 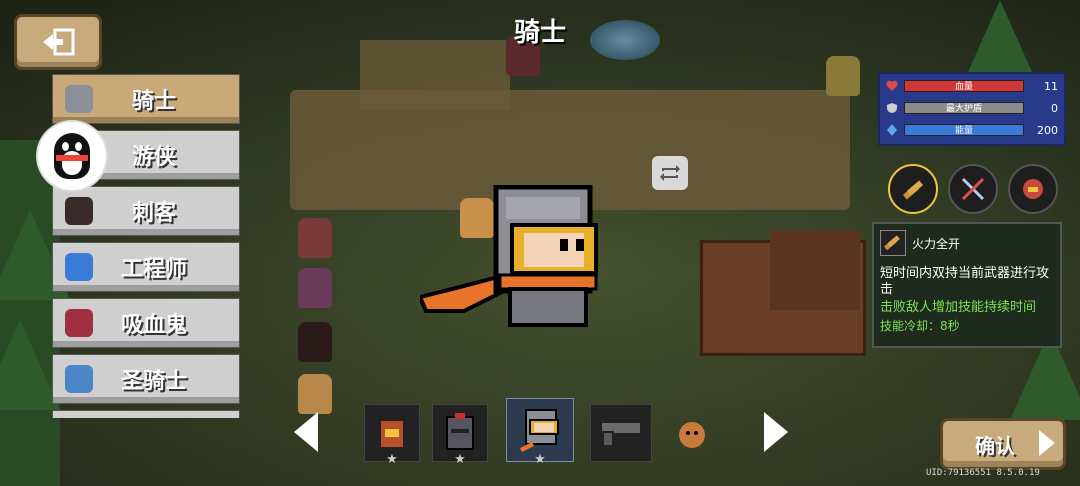 What do you see at coordinates (153, 381) in the screenshot?
I see `character-label: 圣骑士` at bounding box center [153, 381].